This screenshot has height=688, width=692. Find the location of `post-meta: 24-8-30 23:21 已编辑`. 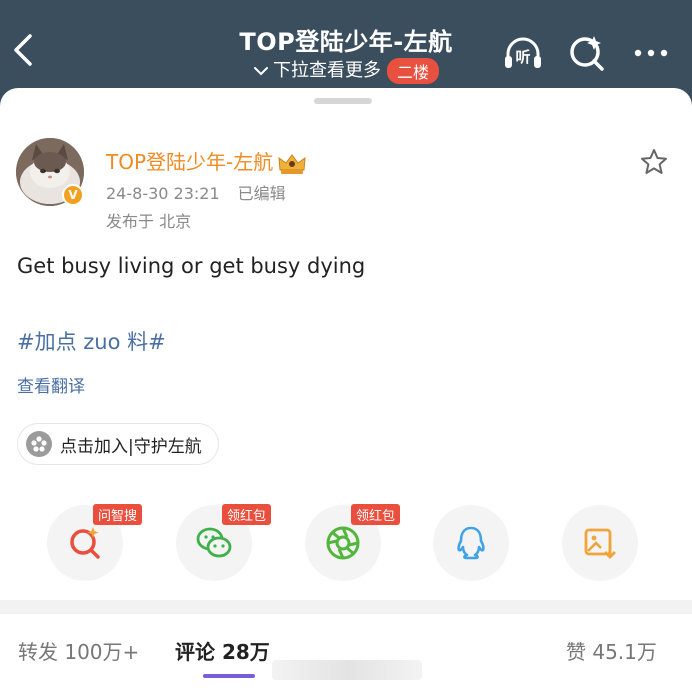

post-meta: 24-8-30 23:21 已编辑 is located at coordinates (196, 192).